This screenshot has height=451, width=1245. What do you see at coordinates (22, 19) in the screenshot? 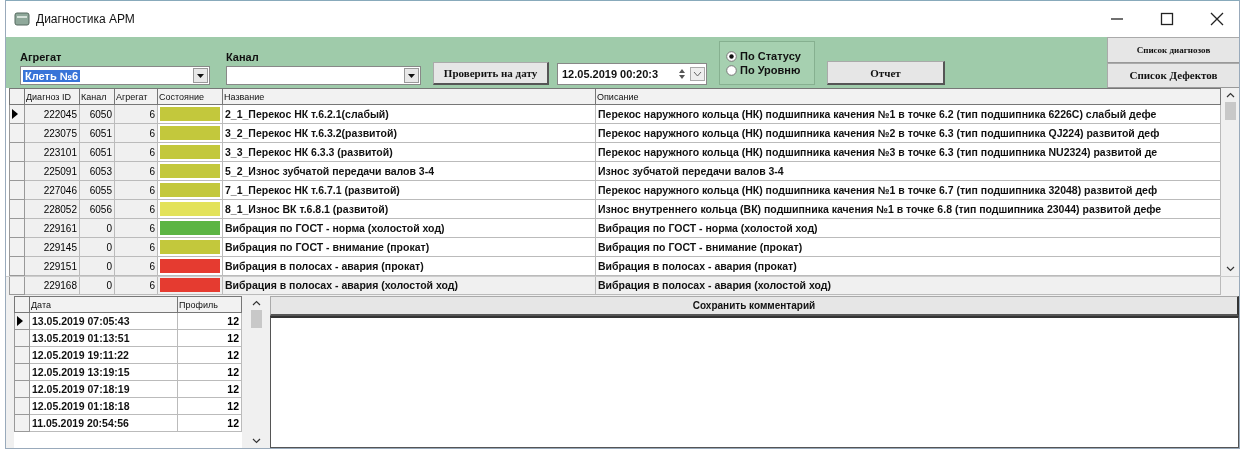
I see `app-icon` at bounding box center [22, 19].